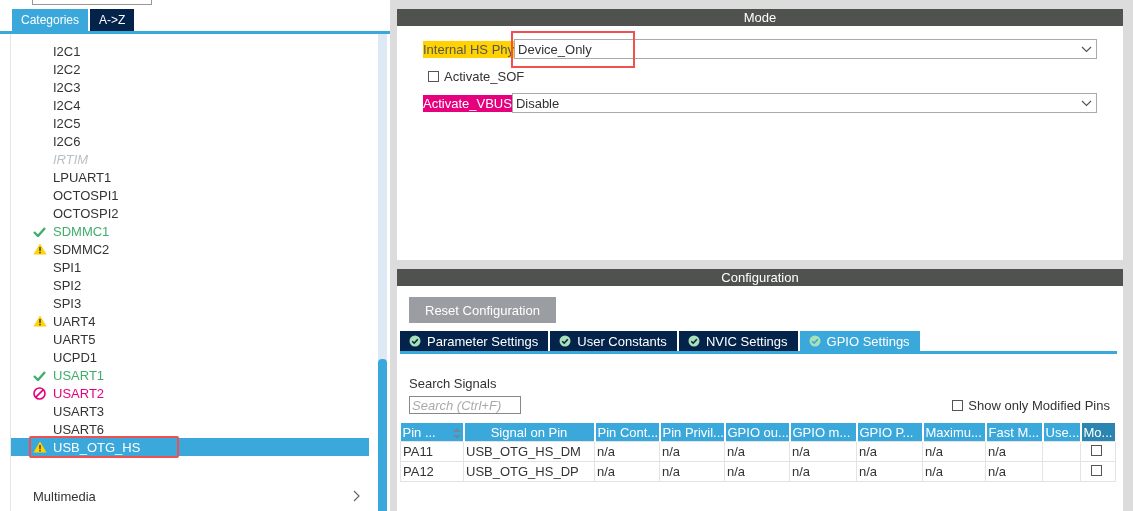 Image resolution: width=1133 pixels, height=511 pixels. What do you see at coordinates (194, 496) in the screenshot?
I see `category-item: Multimedia` at bounding box center [194, 496].